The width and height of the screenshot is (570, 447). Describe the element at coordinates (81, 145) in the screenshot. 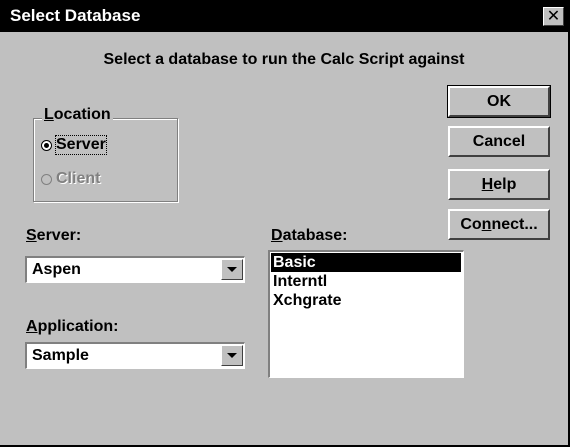

I see `radio-server-label: Server` at that location.